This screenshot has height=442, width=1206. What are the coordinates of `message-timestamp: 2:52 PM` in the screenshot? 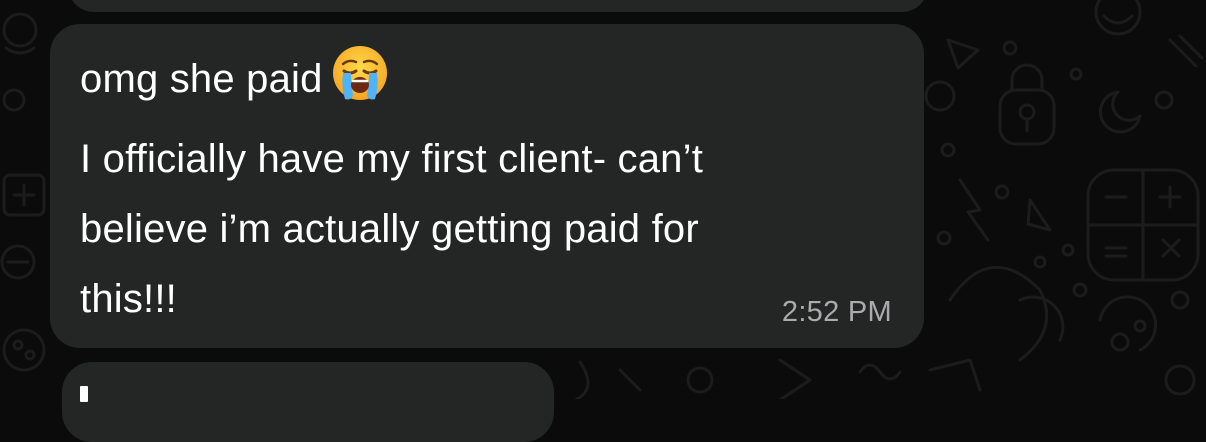 It's located at (836, 312).